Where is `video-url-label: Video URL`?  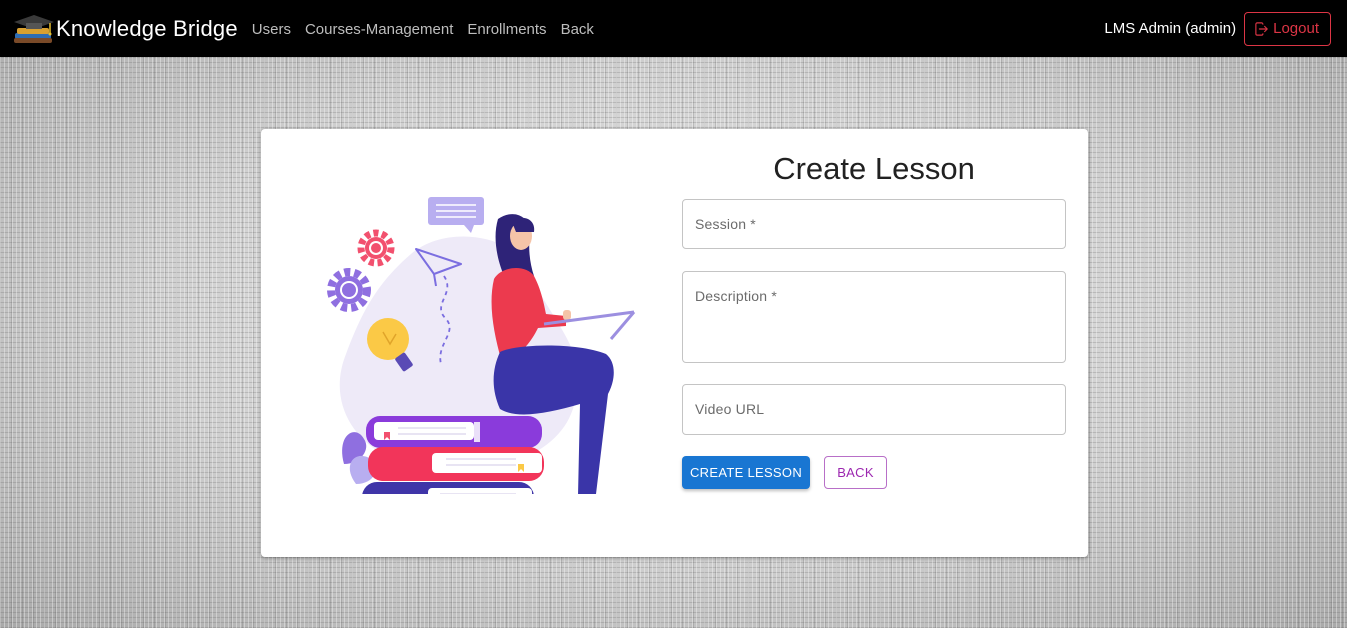
video-url-label: Video URL is located at coordinates (730, 409).